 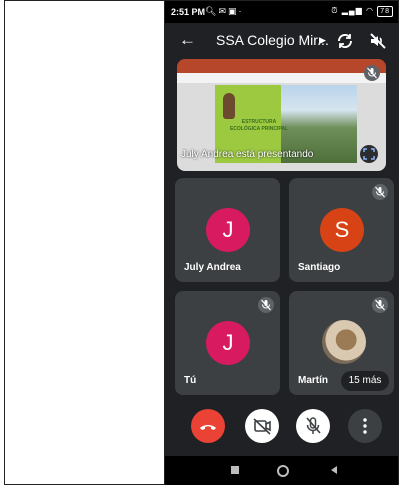 What do you see at coordinates (233, 11) in the screenshot?
I see `app-icon: ▣` at bounding box center [233, 11].